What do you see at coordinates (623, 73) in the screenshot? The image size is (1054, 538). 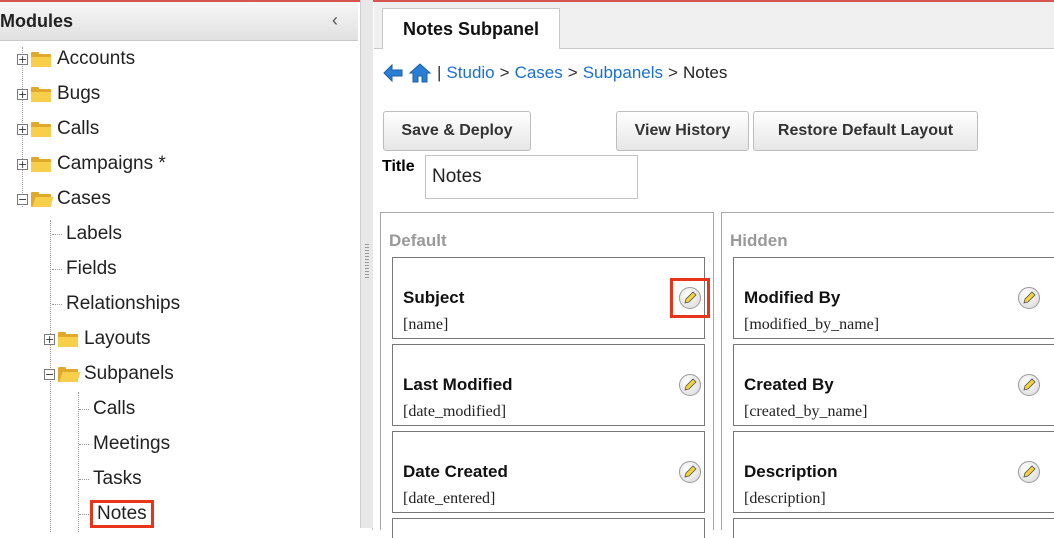 I see `breadcrumb-subpanels: Subpanels` at bounding box center [623, 73].